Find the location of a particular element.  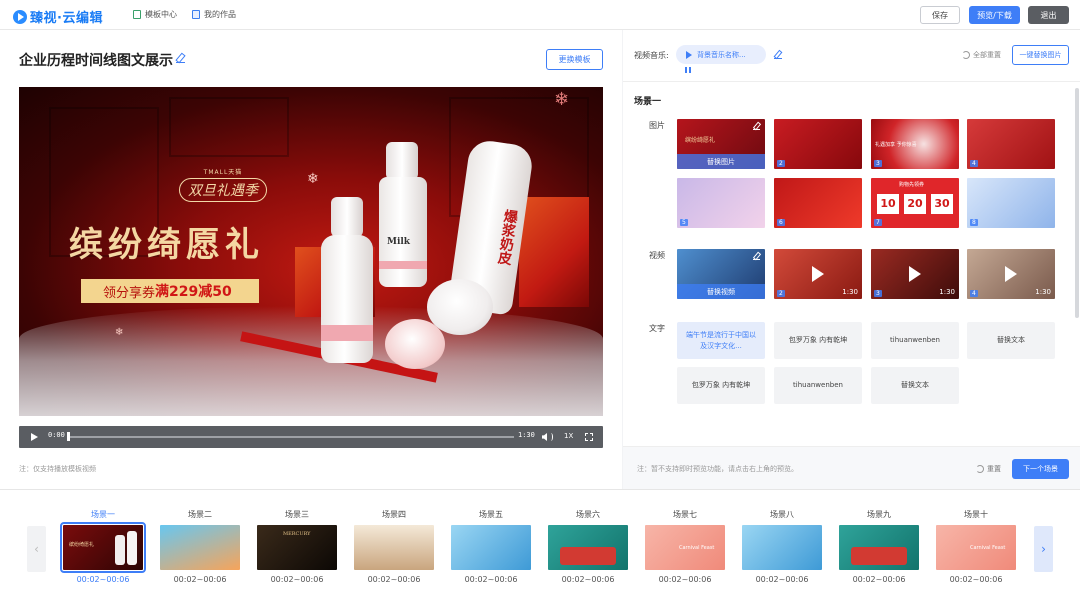

nav-my-works: 我的作品 is located at coordinates (214, 14).